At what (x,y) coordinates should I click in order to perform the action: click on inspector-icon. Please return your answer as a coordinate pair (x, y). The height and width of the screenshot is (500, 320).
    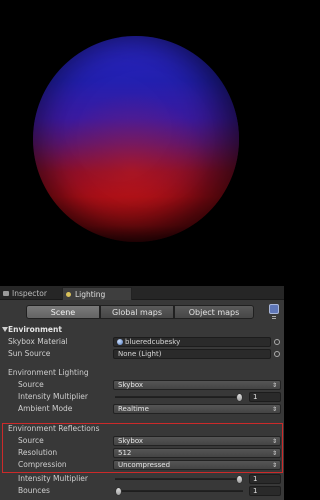
    Looking at the image, I should click on (6, 293).